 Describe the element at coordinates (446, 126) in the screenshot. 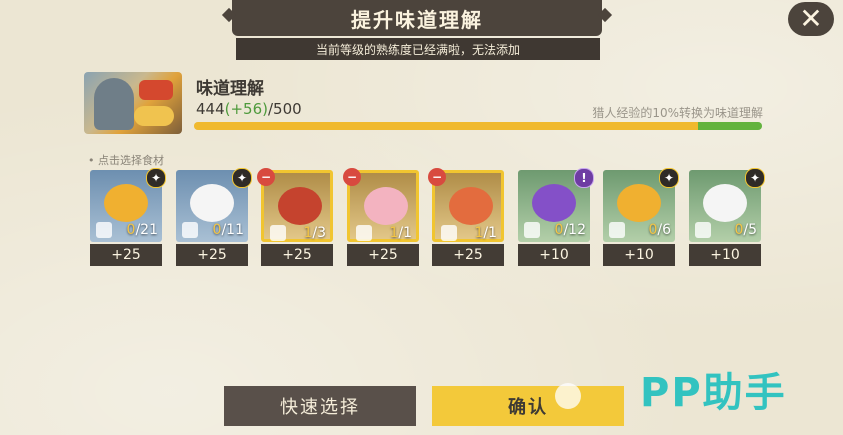

I see `progress-fill` at that location.